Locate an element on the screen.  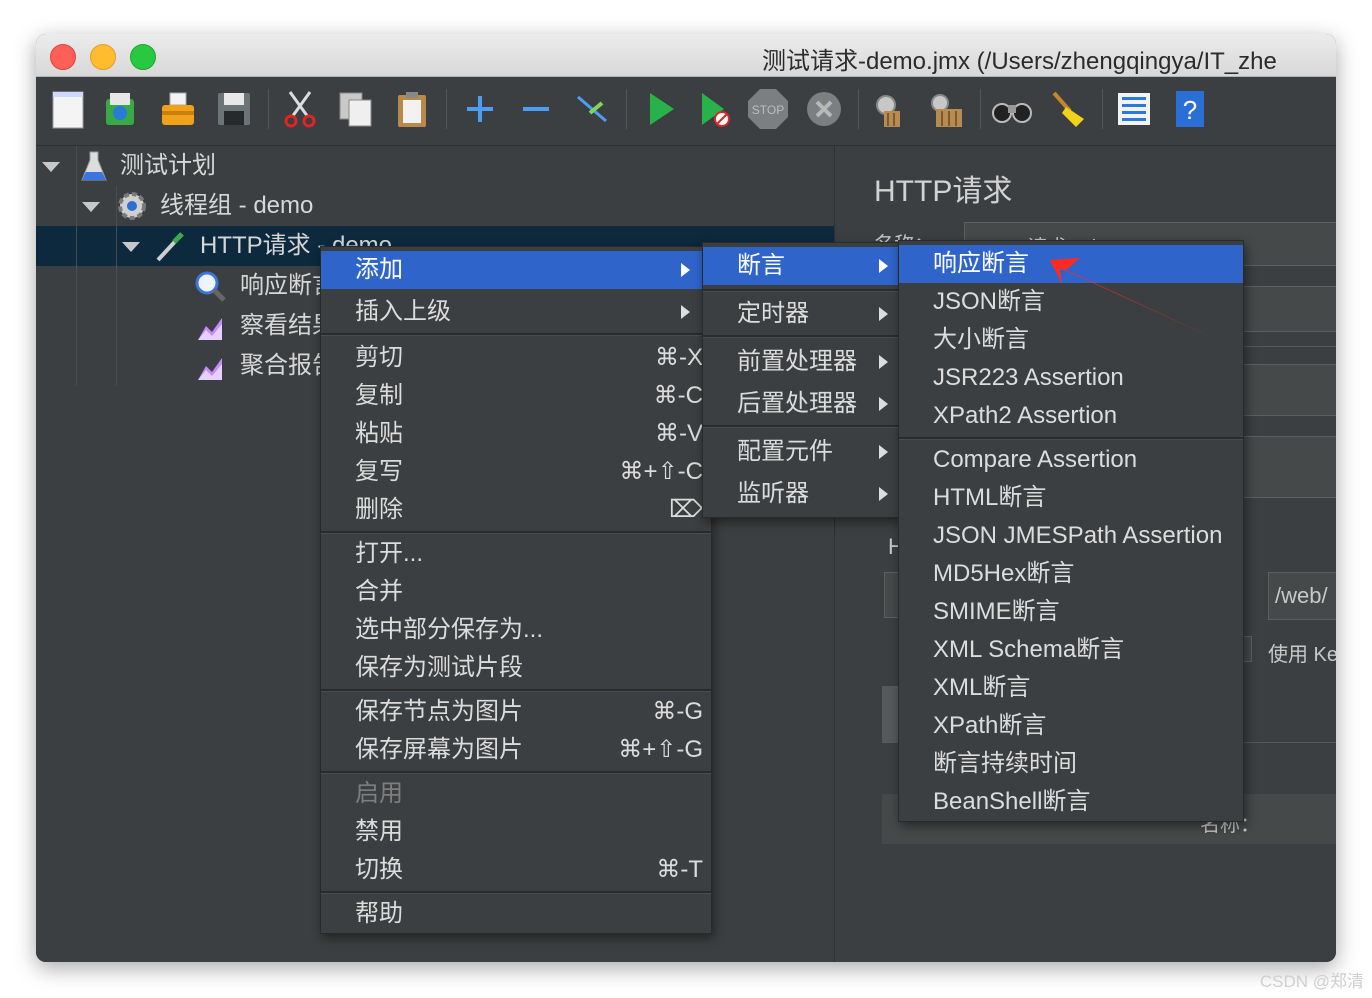
help-icon-text: ? is located at coordinates (1190, 110).